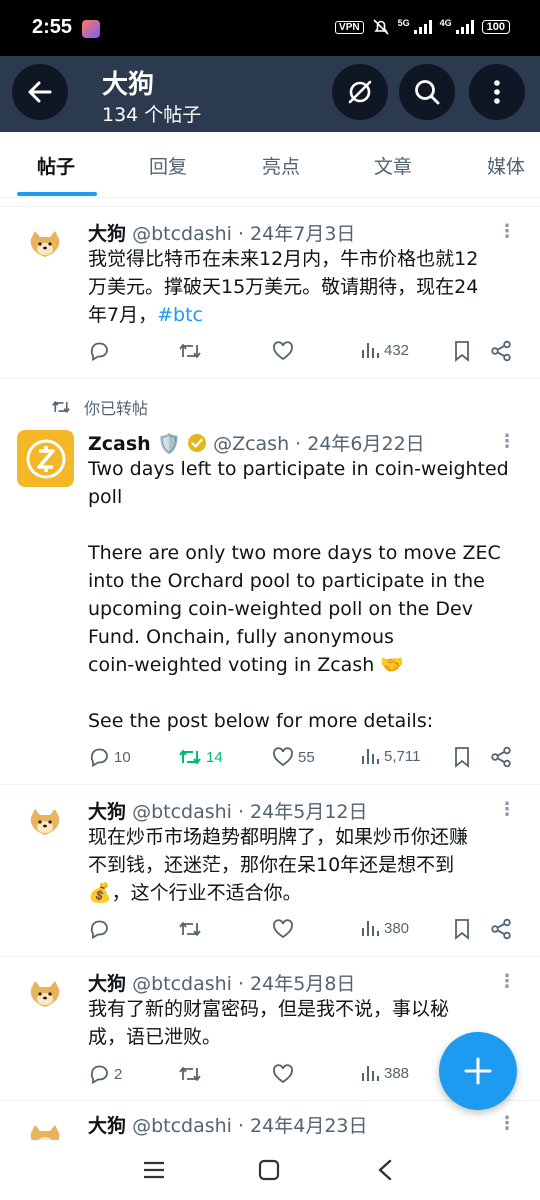 This screenshot has height=1200, width=540. What do you see at coordinates (319, 444) in the screenshot?
I see `author-meta: @Zcash · 24年6月22日` at bounding box center [319, 444].